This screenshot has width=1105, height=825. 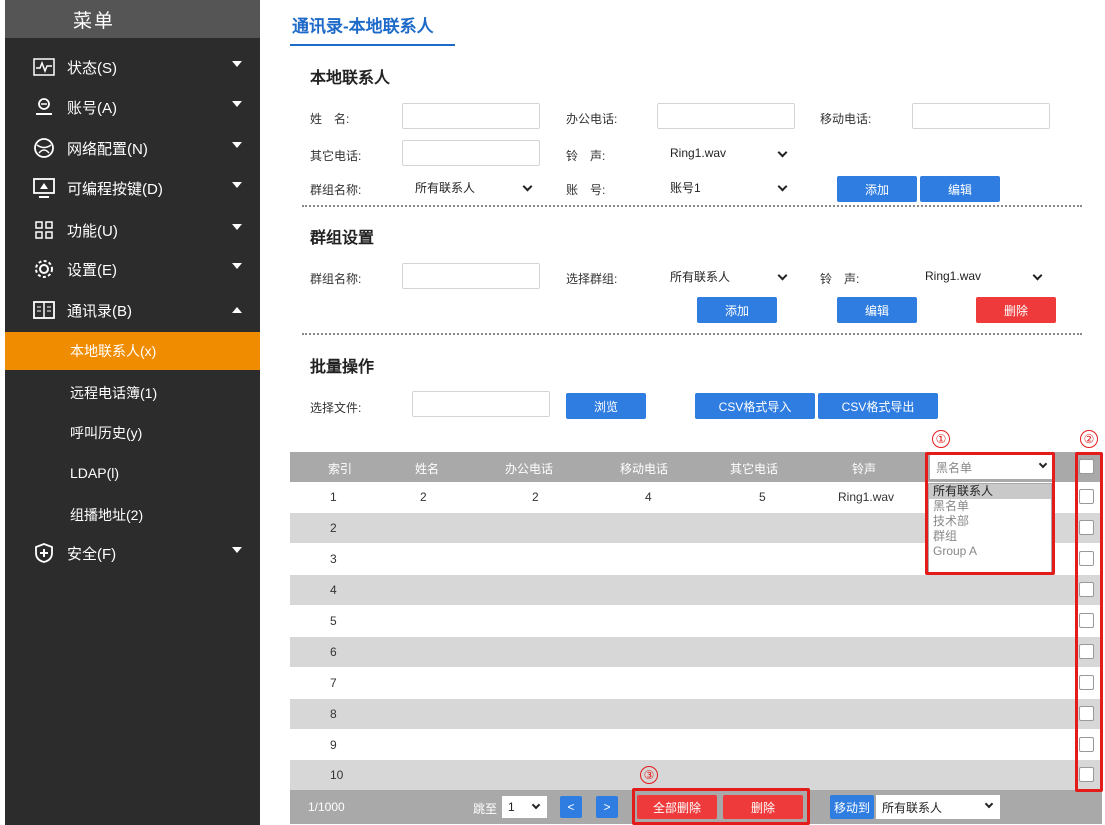 I want to click on table-row: 5, so click(x=696, y=621).